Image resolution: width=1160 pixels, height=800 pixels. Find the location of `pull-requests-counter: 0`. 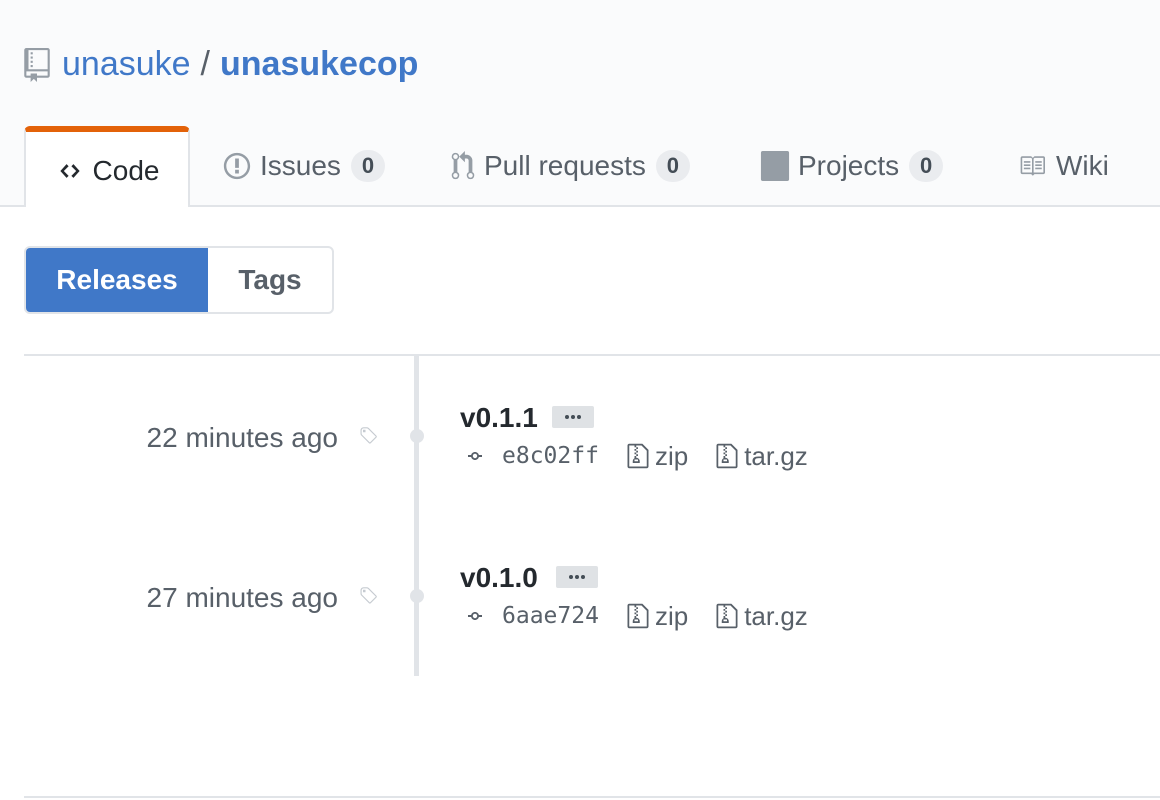

pull-requests-counter: 0 is located at coordinates (672, 166).